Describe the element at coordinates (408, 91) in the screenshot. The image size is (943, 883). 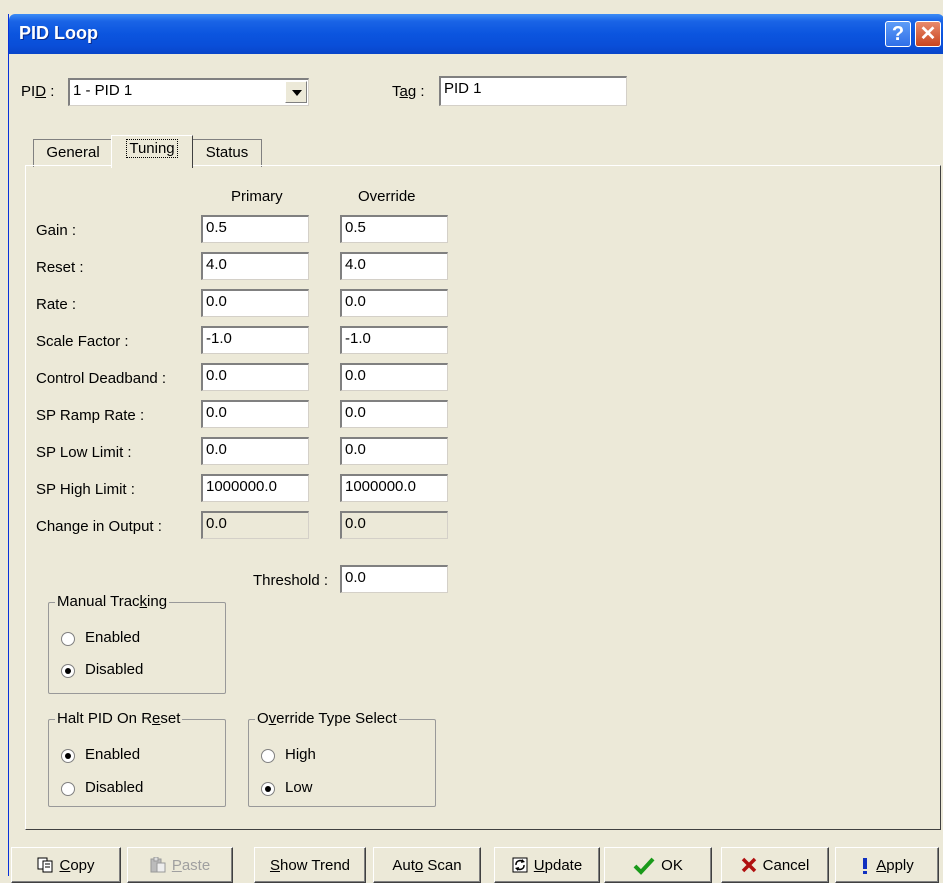
I see `tag-label: Tag :` at that location.